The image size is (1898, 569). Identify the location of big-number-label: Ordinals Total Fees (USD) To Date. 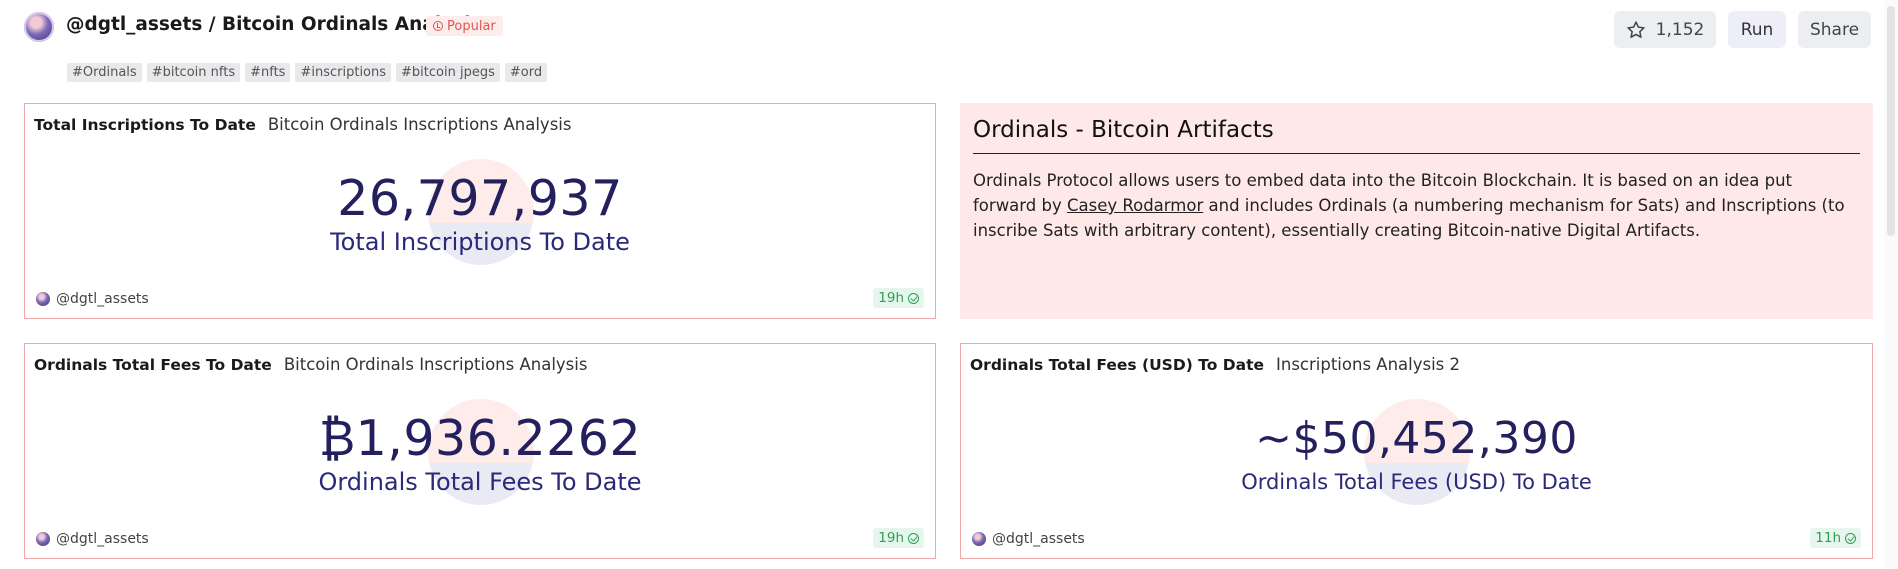
(1416, 482).